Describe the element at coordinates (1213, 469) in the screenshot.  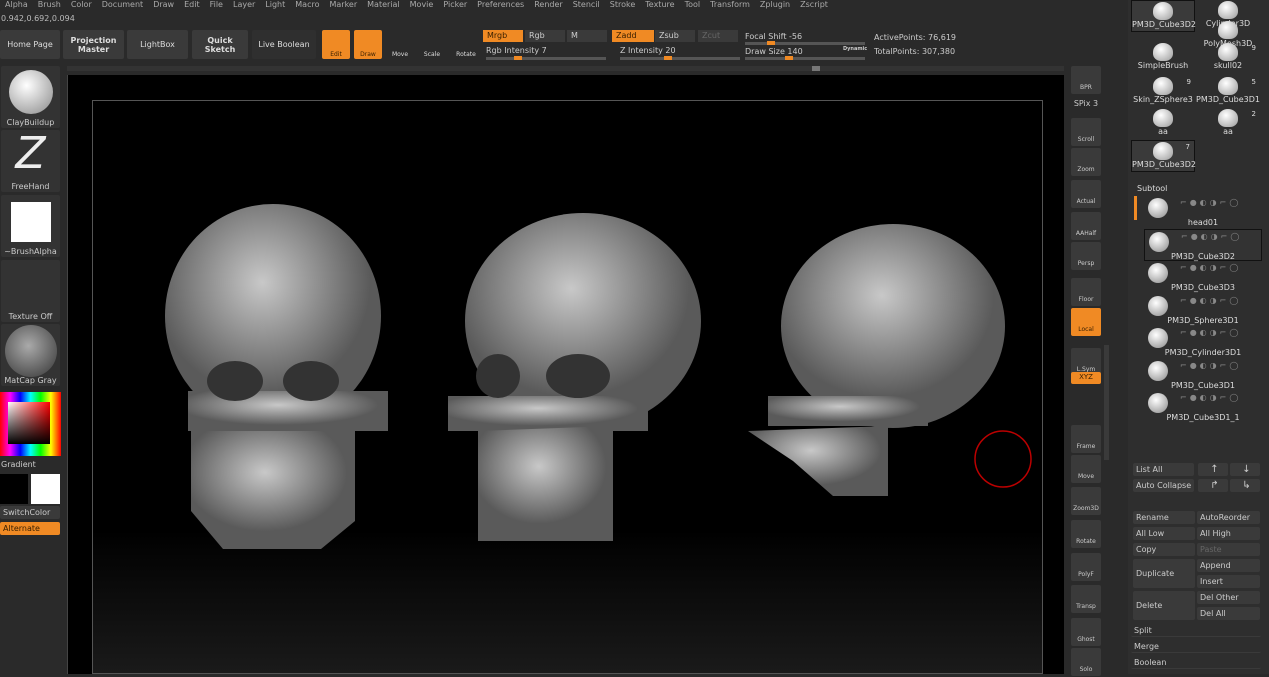
I see `up-button: ↑` at that location.